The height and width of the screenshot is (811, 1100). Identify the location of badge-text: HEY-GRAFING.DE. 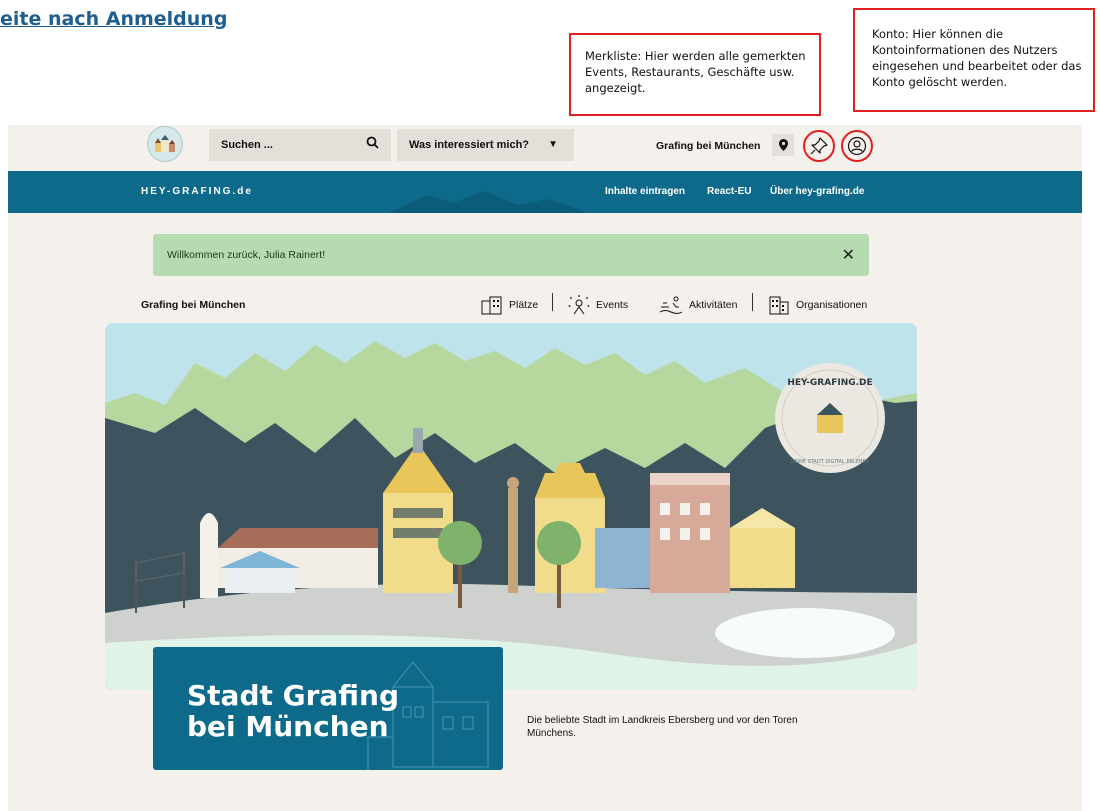
(829, 383).